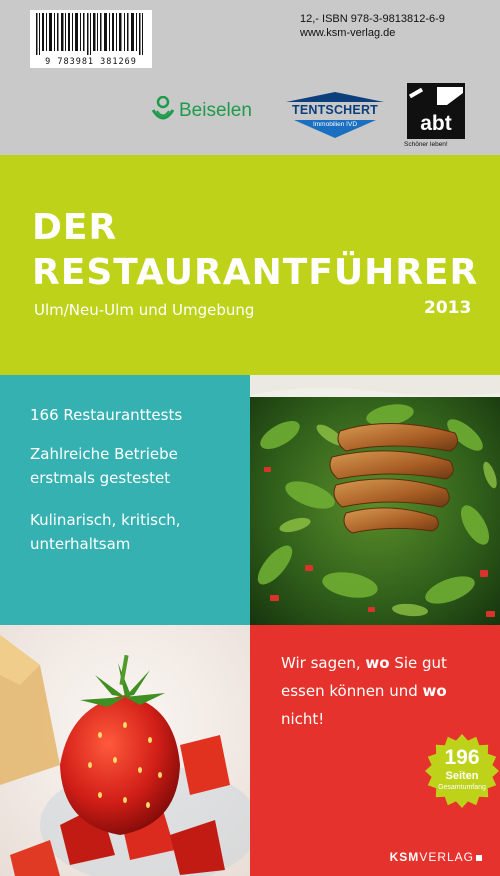 This screenshot has width=500, height=876. Describe the element at coordinates (105, 532) in the screenshot. I see `feature-item: Kulinarisch, kritisch, unterhaltsam` at that location.